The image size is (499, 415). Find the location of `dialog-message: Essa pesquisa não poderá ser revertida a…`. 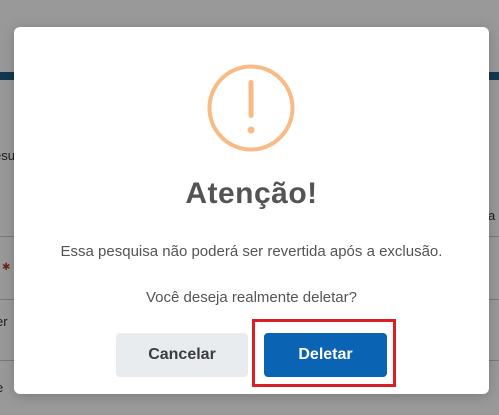

dialog-message: Essa pesquisa não poderá ser revertida a… is located at coordinates (251, 251).